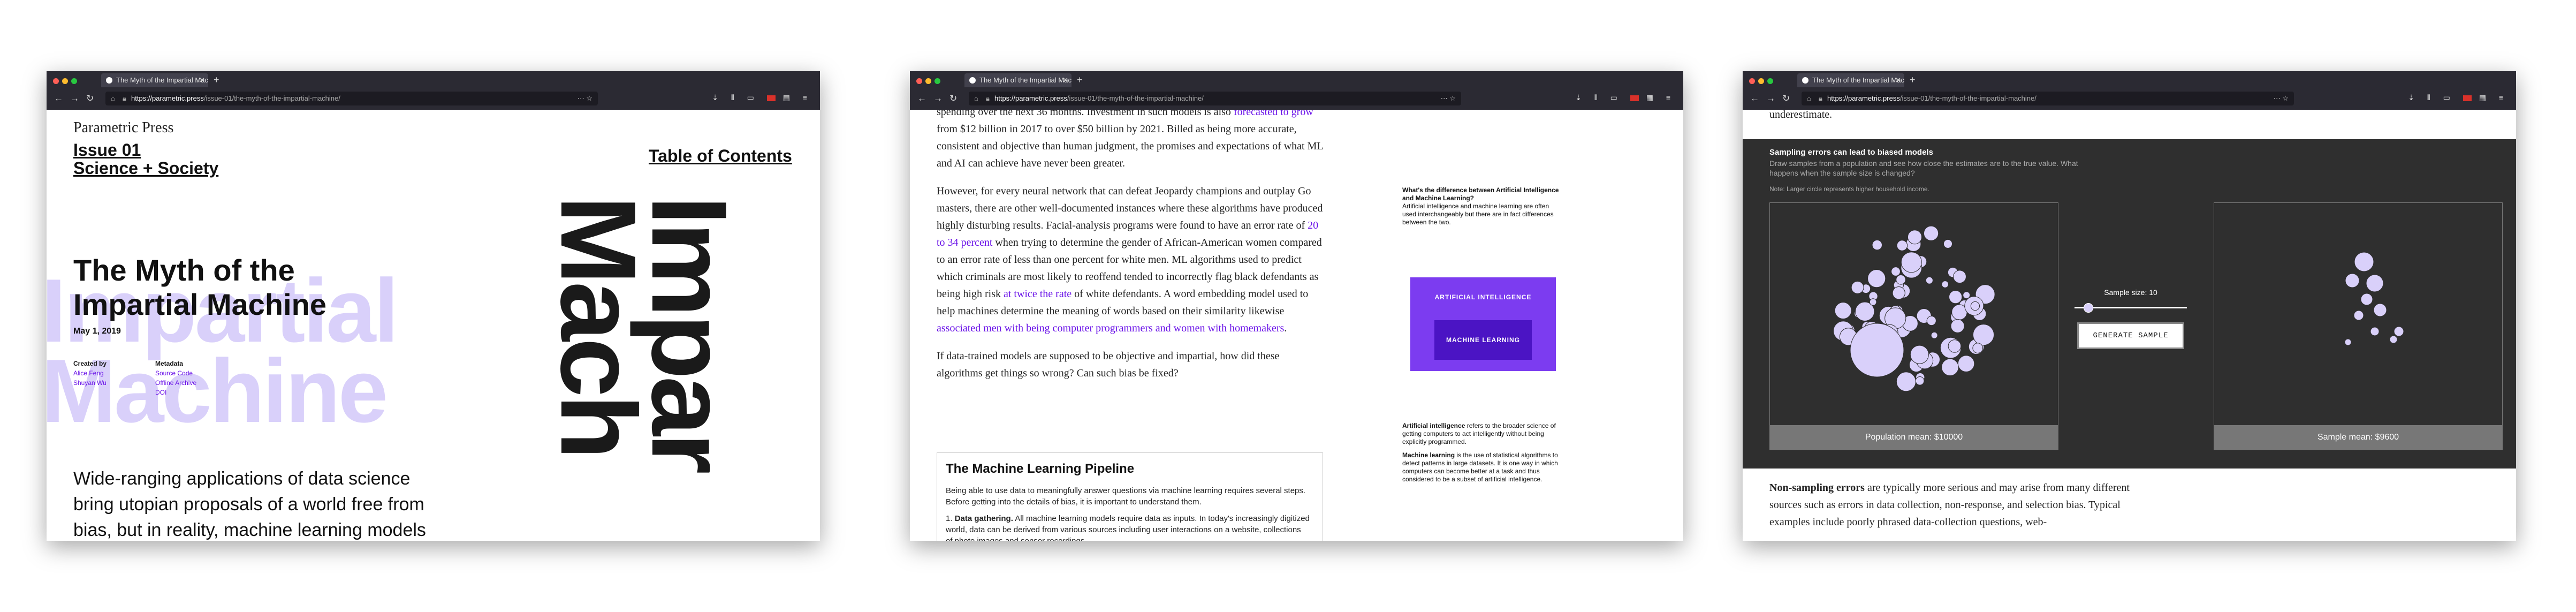  What do you see at coordinates (1483, 297) in the screenshot?
I see `ai-label: ARTIFICIAL INTELLIGENCE` at bounding box center [1483, 297].